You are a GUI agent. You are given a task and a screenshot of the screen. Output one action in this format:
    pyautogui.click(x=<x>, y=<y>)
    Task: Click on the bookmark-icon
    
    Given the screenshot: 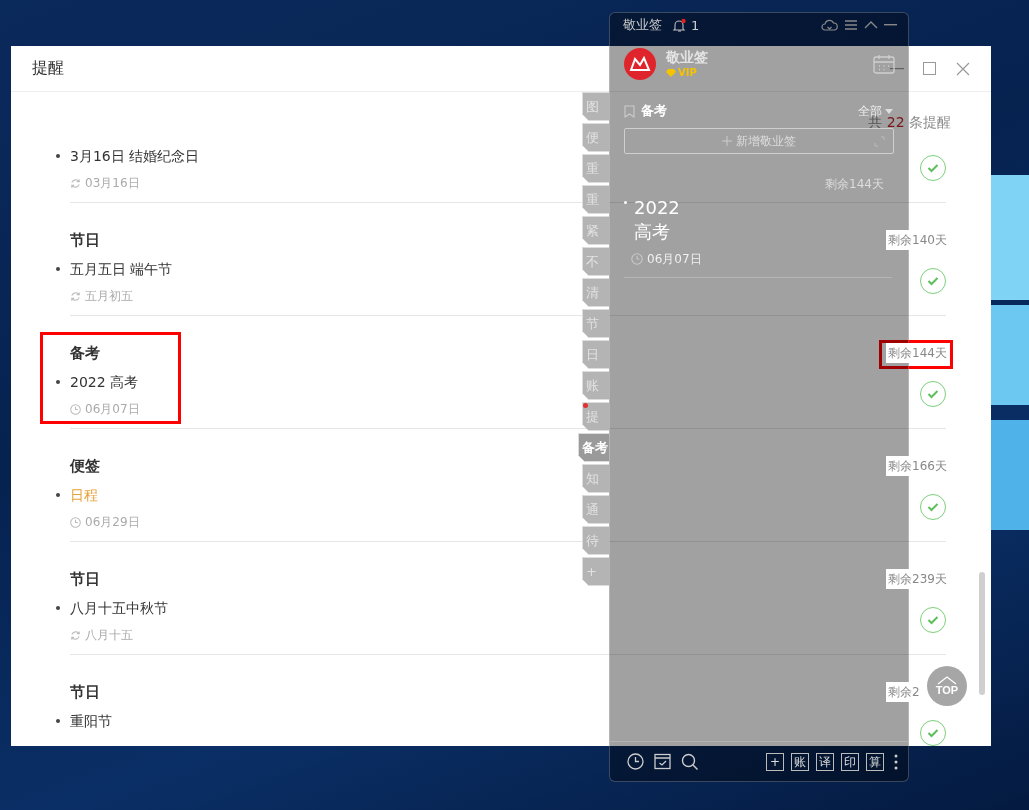 What is the action you would take?
    pyautogui.click(x=629, y=111)
    